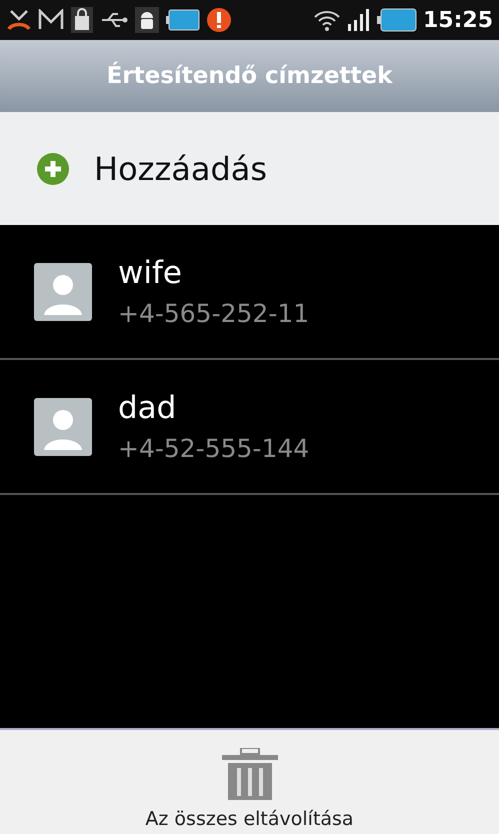 The height and width of the screenshot is (834, 499). Describe the element at coordinates (358, 20) in the screenshot. I see `signal-icon` at that location.